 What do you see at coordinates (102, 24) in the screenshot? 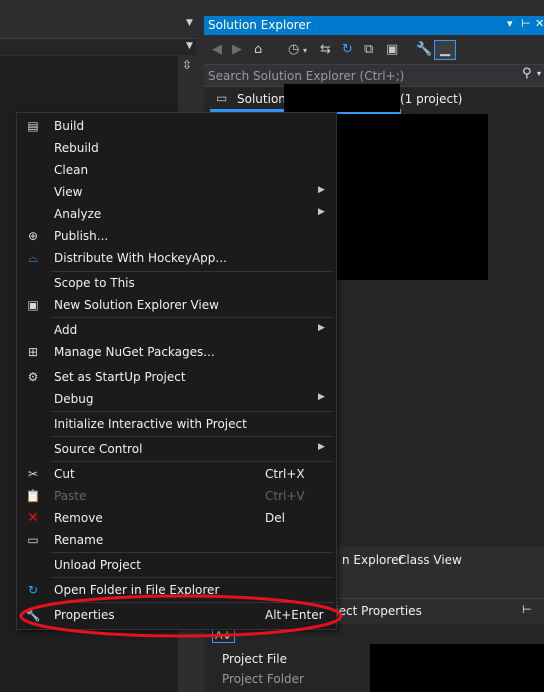
I see `editor-tab-strip: ▼` at bounding box center [102, 24].